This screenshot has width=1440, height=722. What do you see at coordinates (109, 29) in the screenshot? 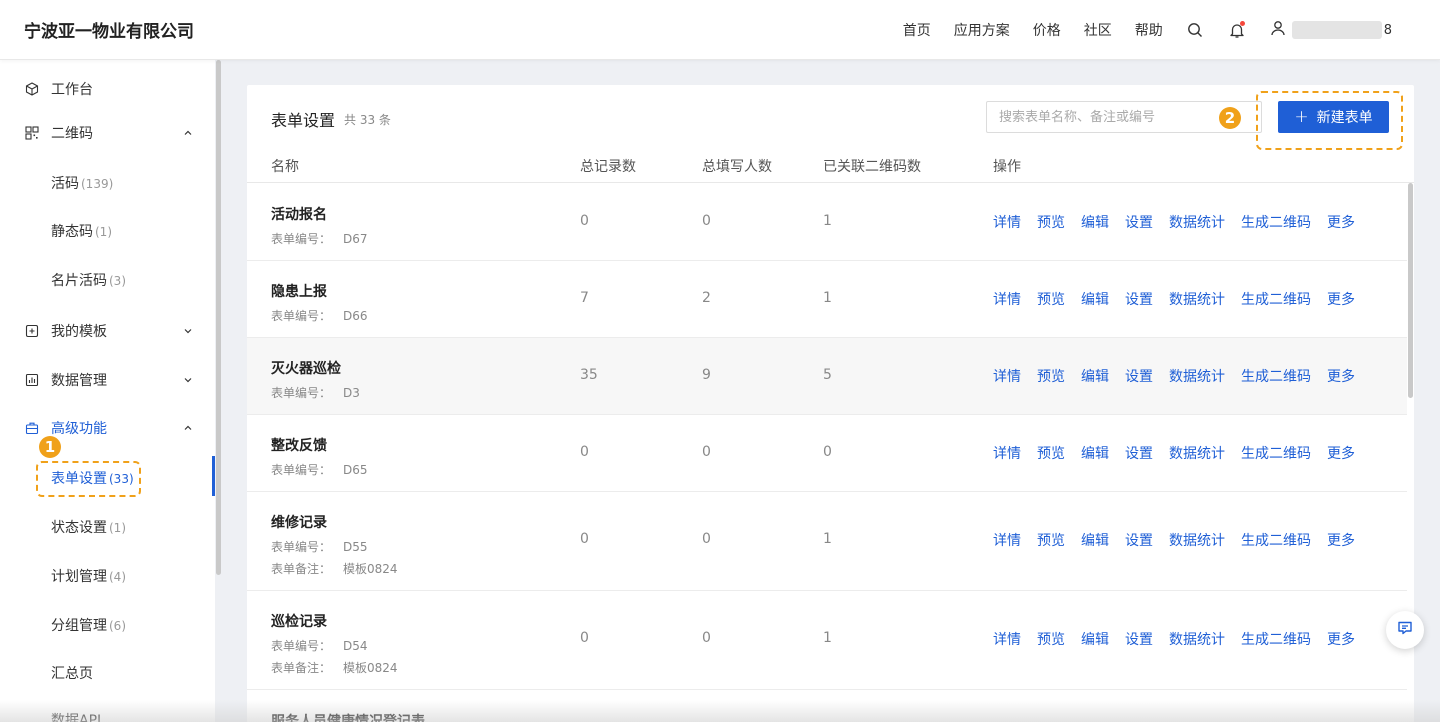
I see `brand-name: 宁波亚一物业有限公司` at bounding box center [109, 29].